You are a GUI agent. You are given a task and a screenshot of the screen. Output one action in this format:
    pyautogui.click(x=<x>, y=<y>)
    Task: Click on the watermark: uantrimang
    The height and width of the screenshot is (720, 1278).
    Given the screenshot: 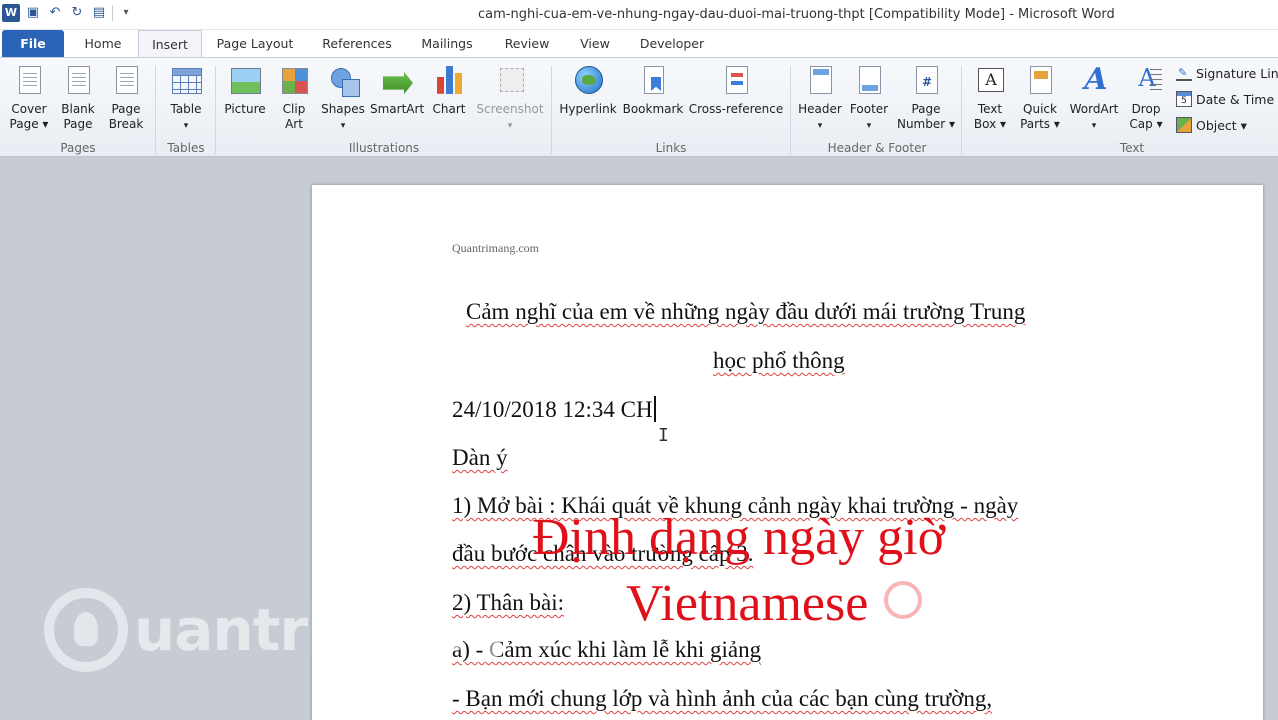 What is the action you would take?
    pyautogui.click(x=274, y=630)
    